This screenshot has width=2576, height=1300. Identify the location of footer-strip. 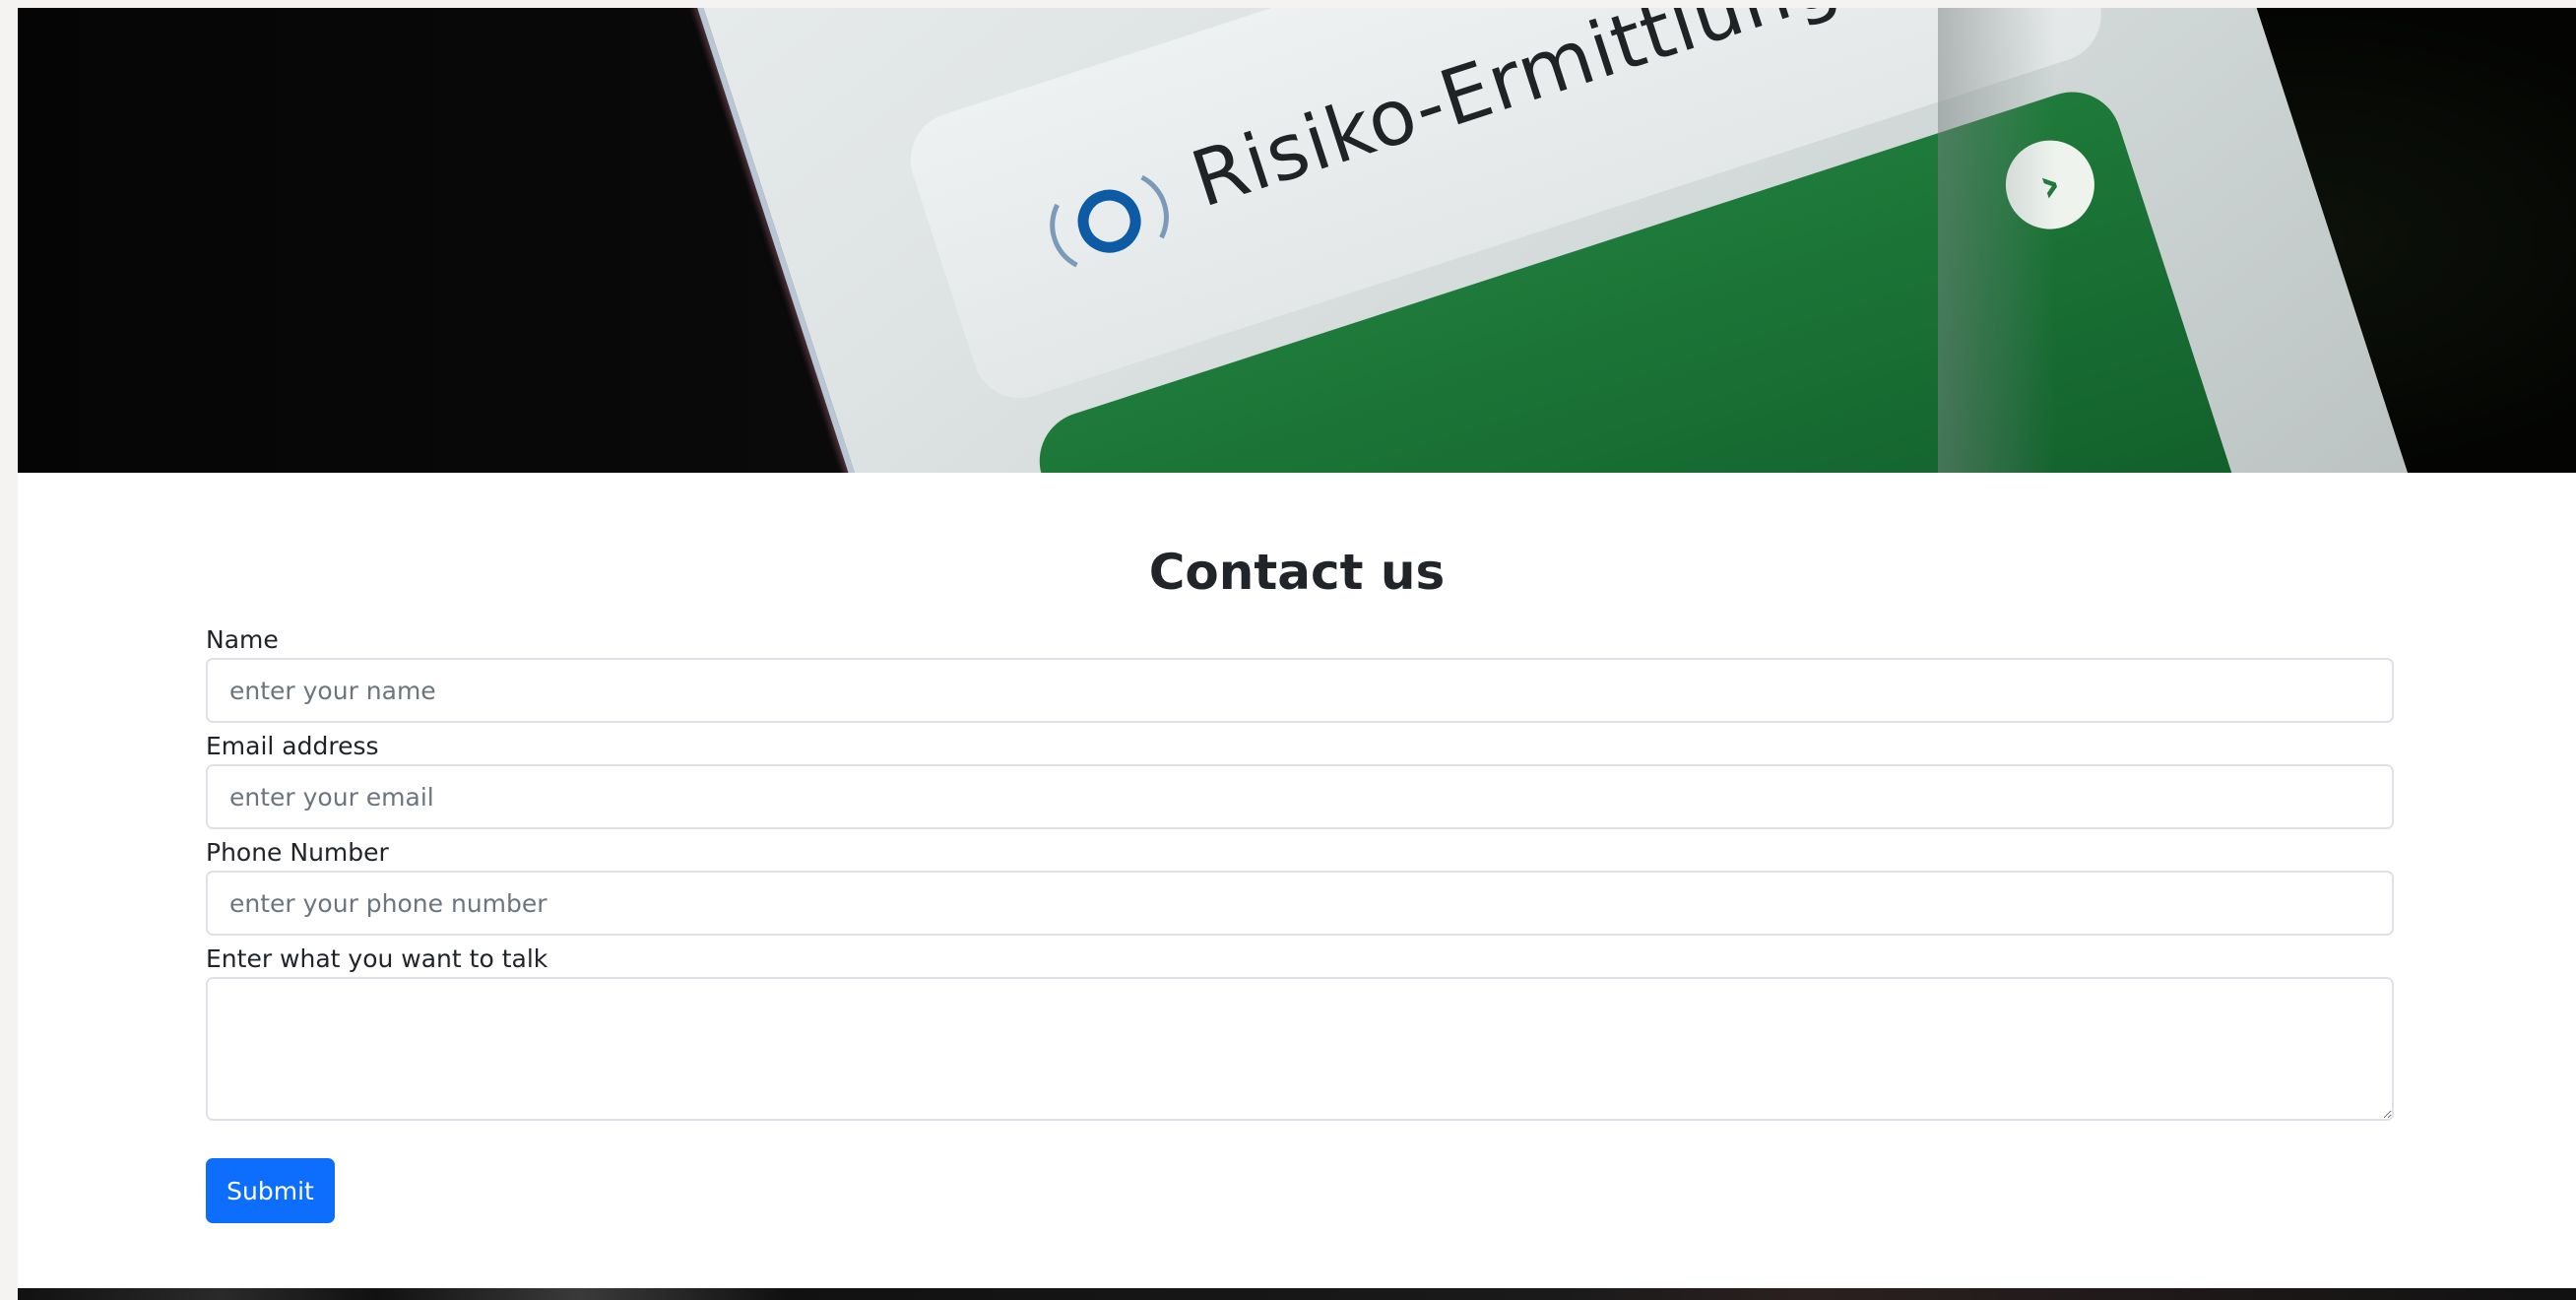
(1297, 1294).